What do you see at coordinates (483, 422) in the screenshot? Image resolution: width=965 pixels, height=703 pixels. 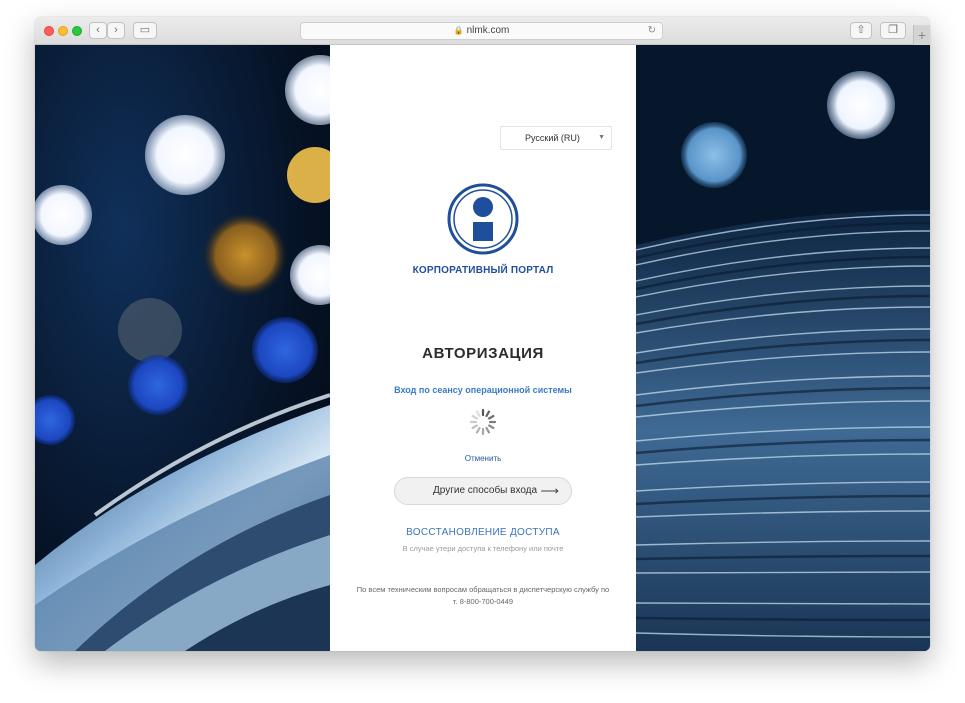 I see `loading-spinner-icon` at bounding box center [483, 422].